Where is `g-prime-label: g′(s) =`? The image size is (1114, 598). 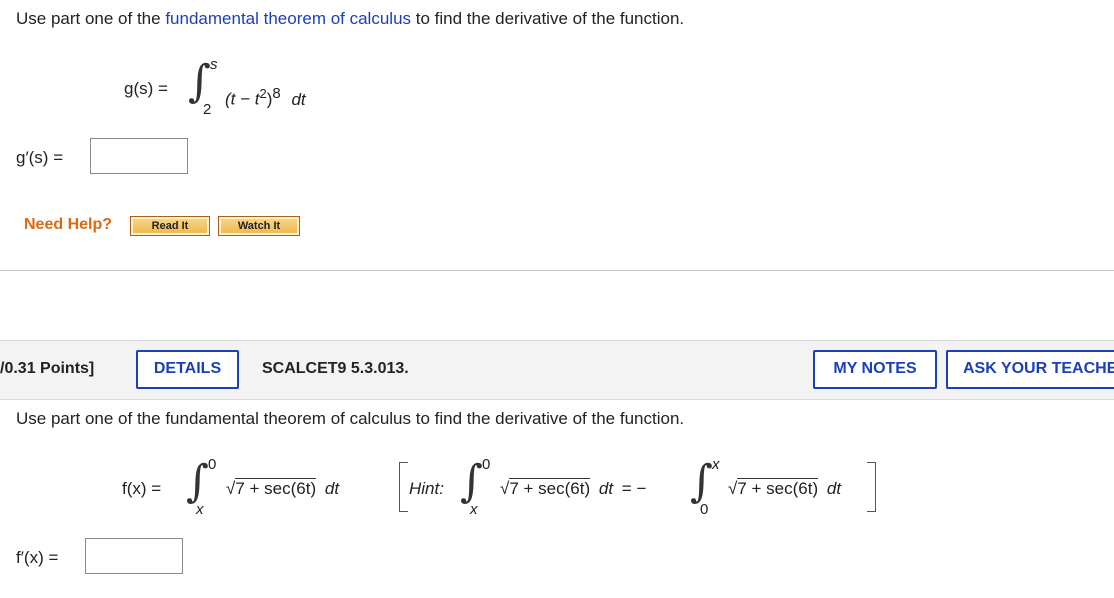 g-prime-label: g′(s) = is located at coordinates (40, 157).